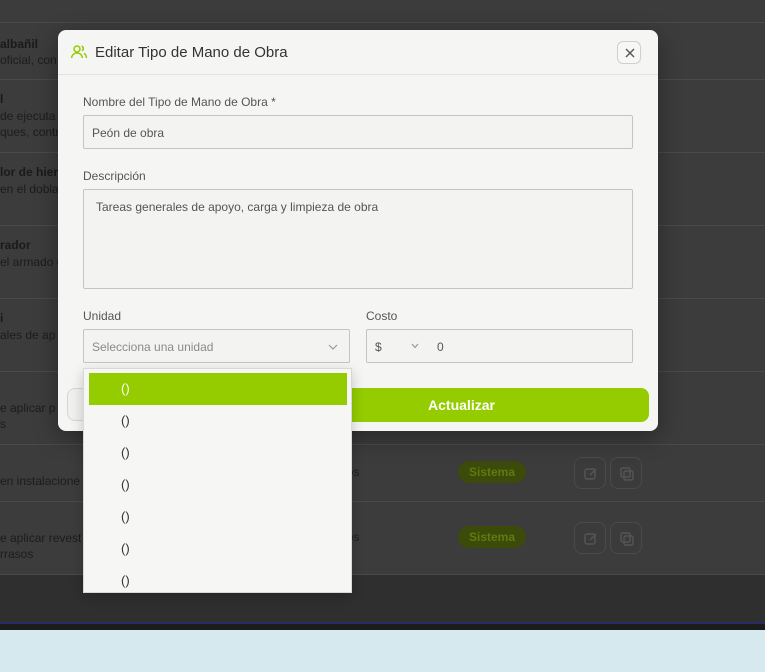 The width and height of the screenshot is (765, 672). I want to click on row-description: en instalacione, so click(40, 481).